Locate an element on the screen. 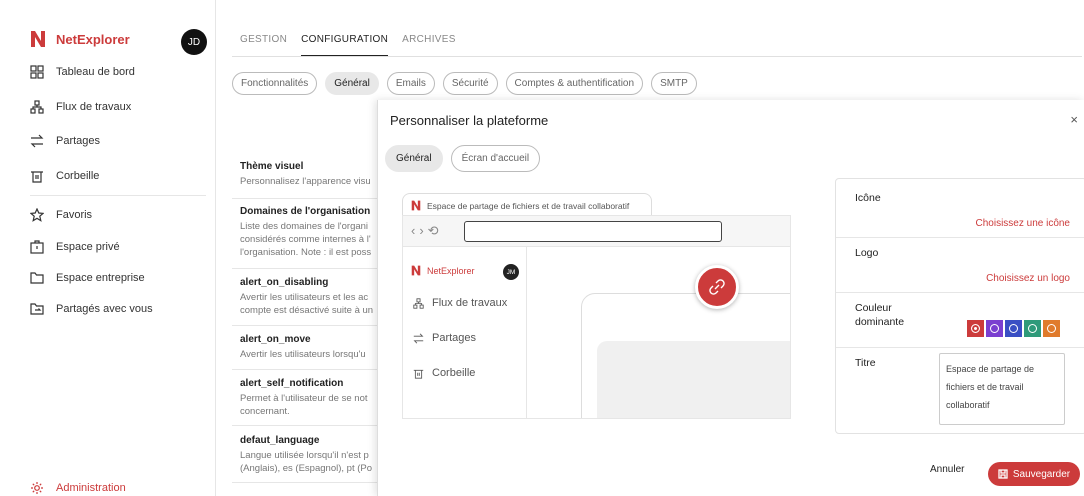  close-icon: × is located at coordinates (1074, 119).